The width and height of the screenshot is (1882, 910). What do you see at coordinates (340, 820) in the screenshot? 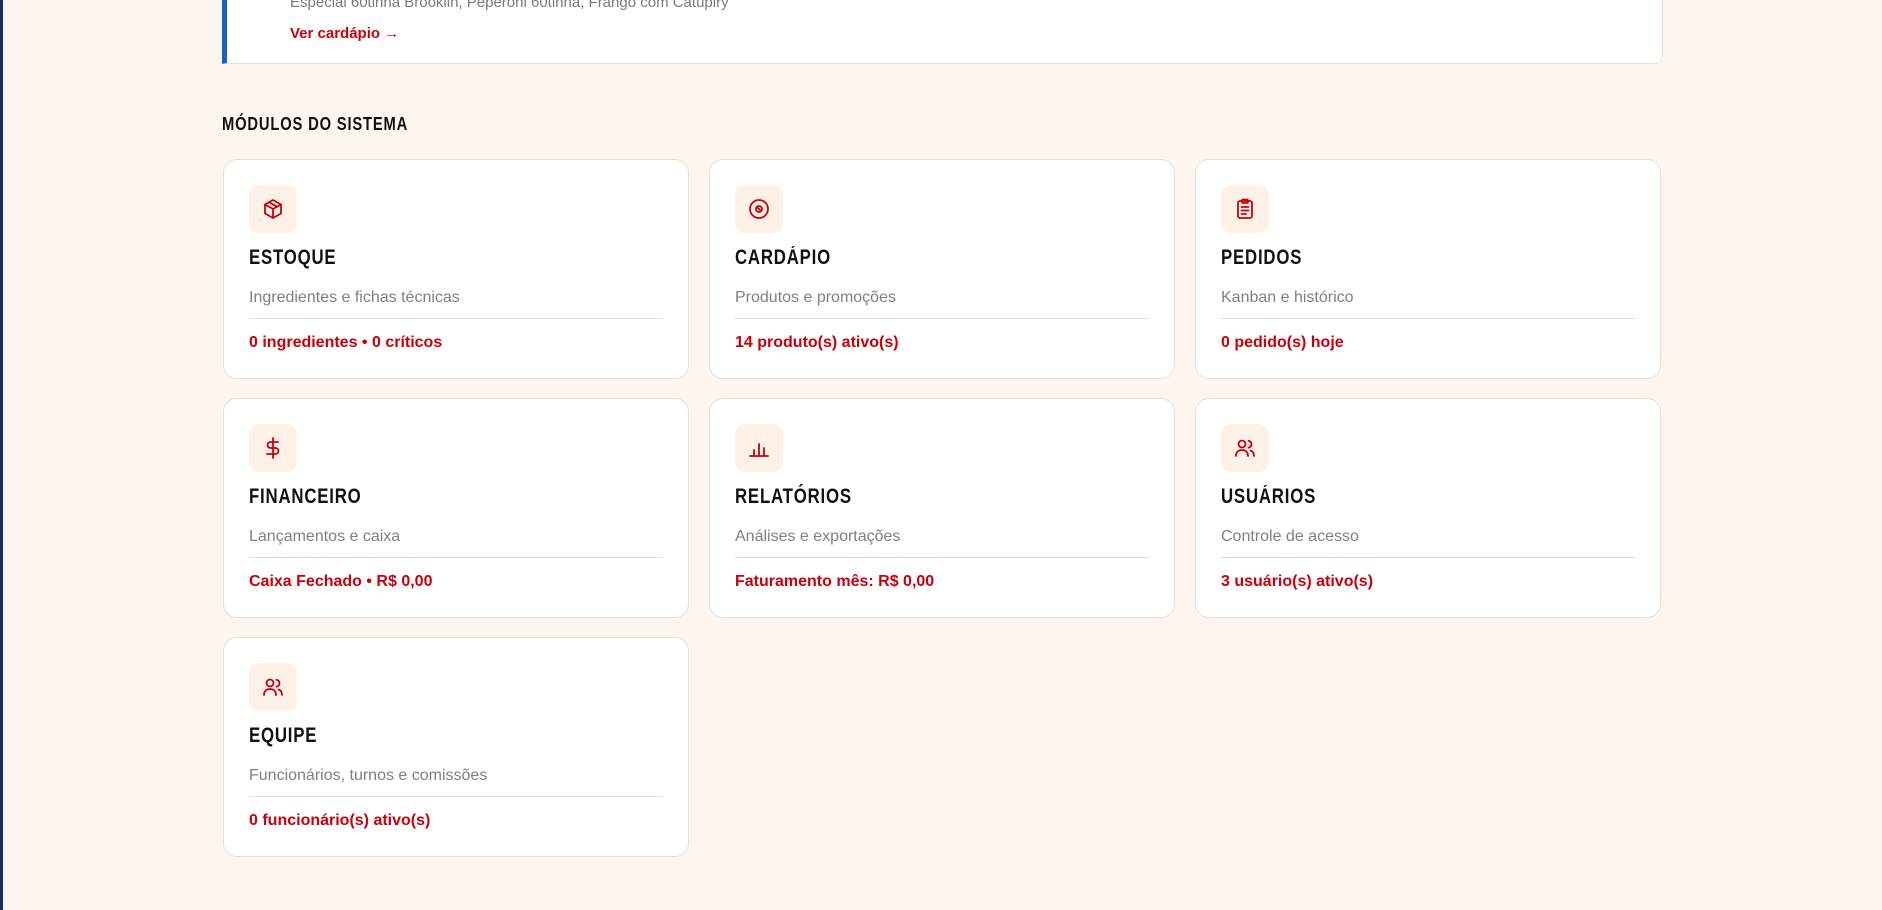
I see `module-stat: 0 funcionário(s) ativo(s)` at bounding box center [340, 820].